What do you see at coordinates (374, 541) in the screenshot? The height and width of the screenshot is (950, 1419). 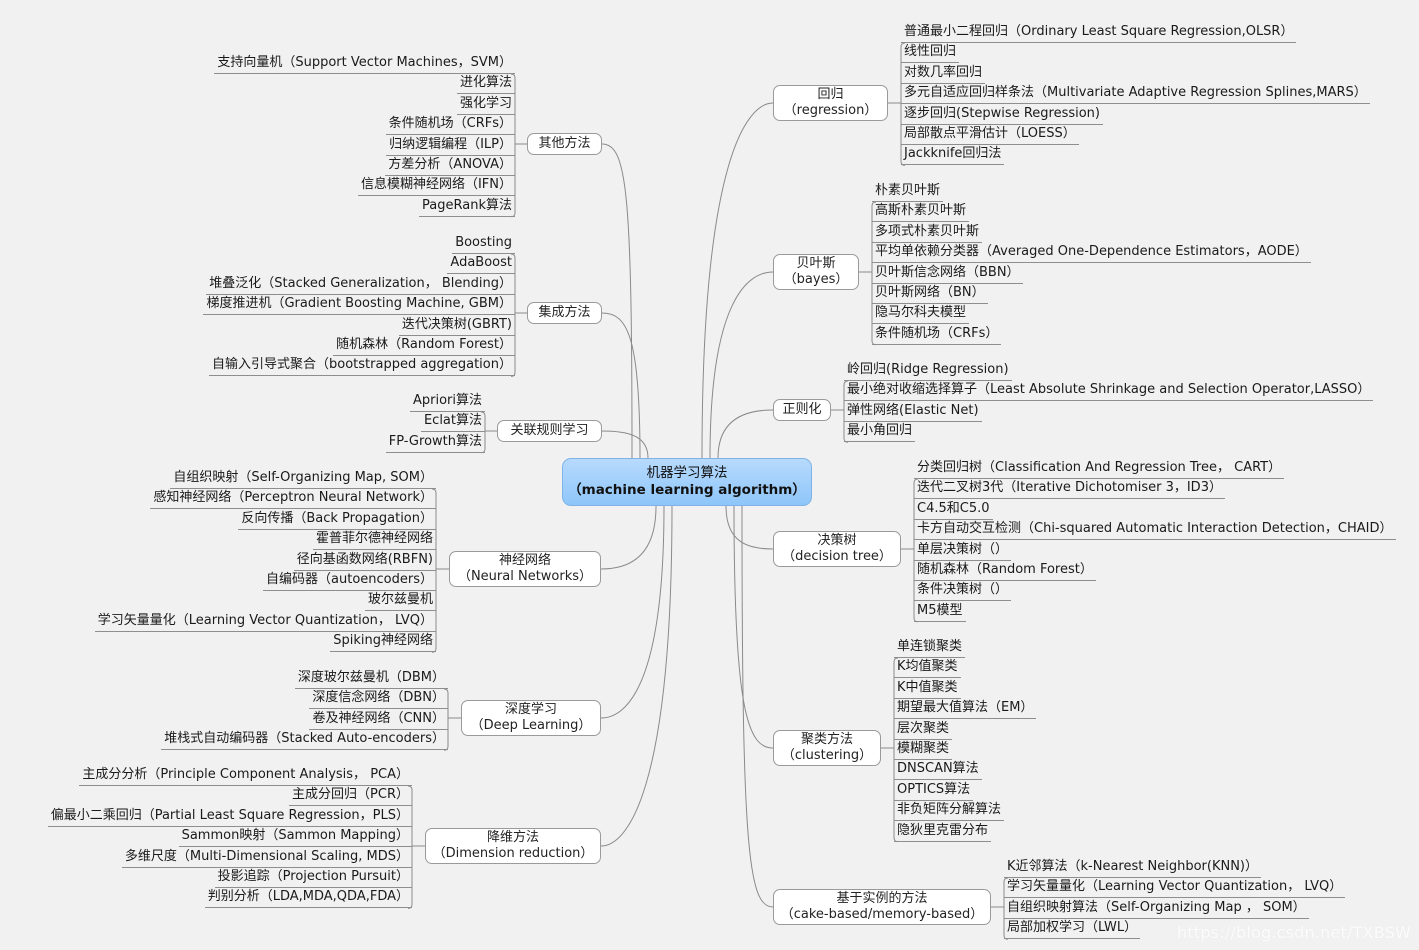 I see `leaf-item: 霍普菲尔德神经网络` at bounding box center [374, 541].